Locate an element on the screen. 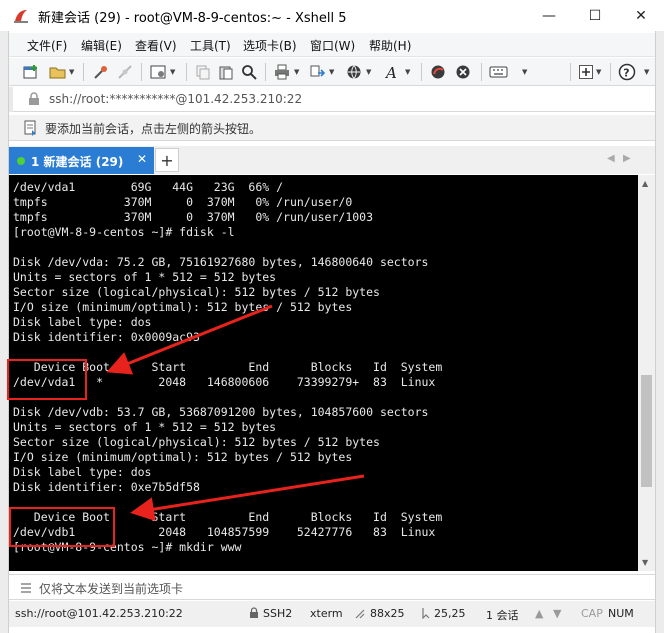  send-menu-icon is located at coordinates (26, 588).